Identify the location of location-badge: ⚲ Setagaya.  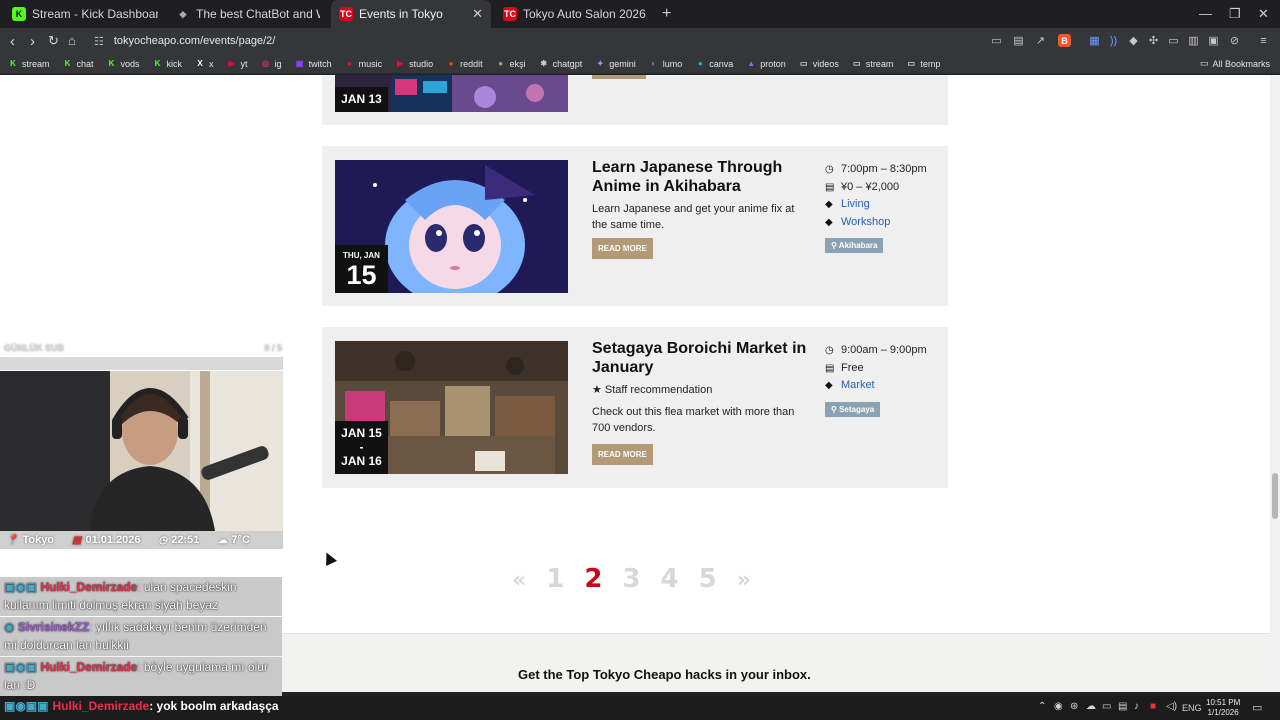
(853, 409).